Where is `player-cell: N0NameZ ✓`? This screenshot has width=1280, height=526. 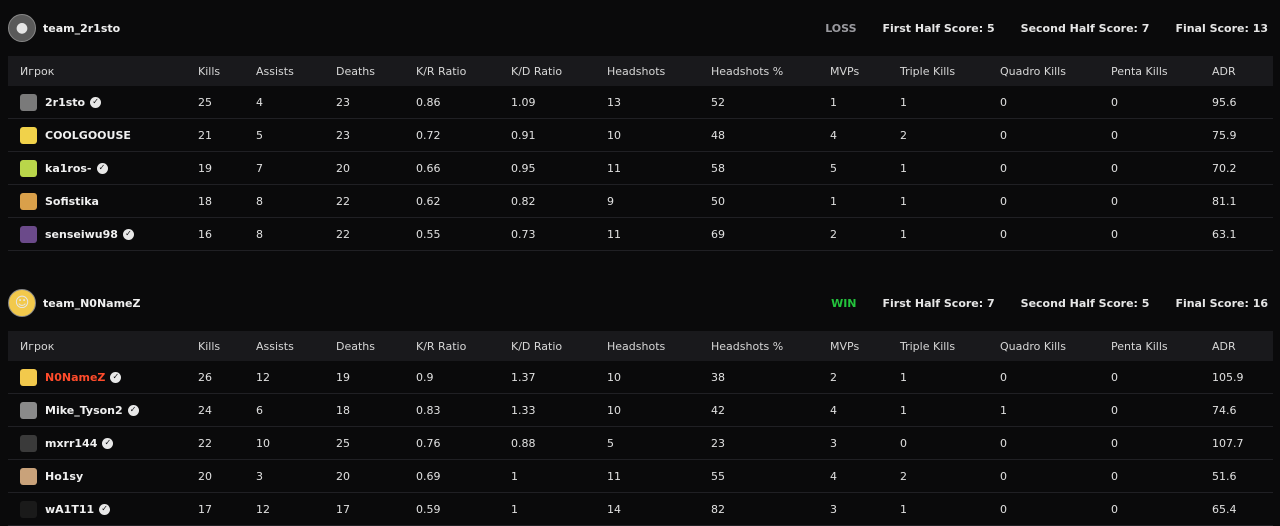
player-cell: N0NameZ ✓ is located at coordinates (97, 377).